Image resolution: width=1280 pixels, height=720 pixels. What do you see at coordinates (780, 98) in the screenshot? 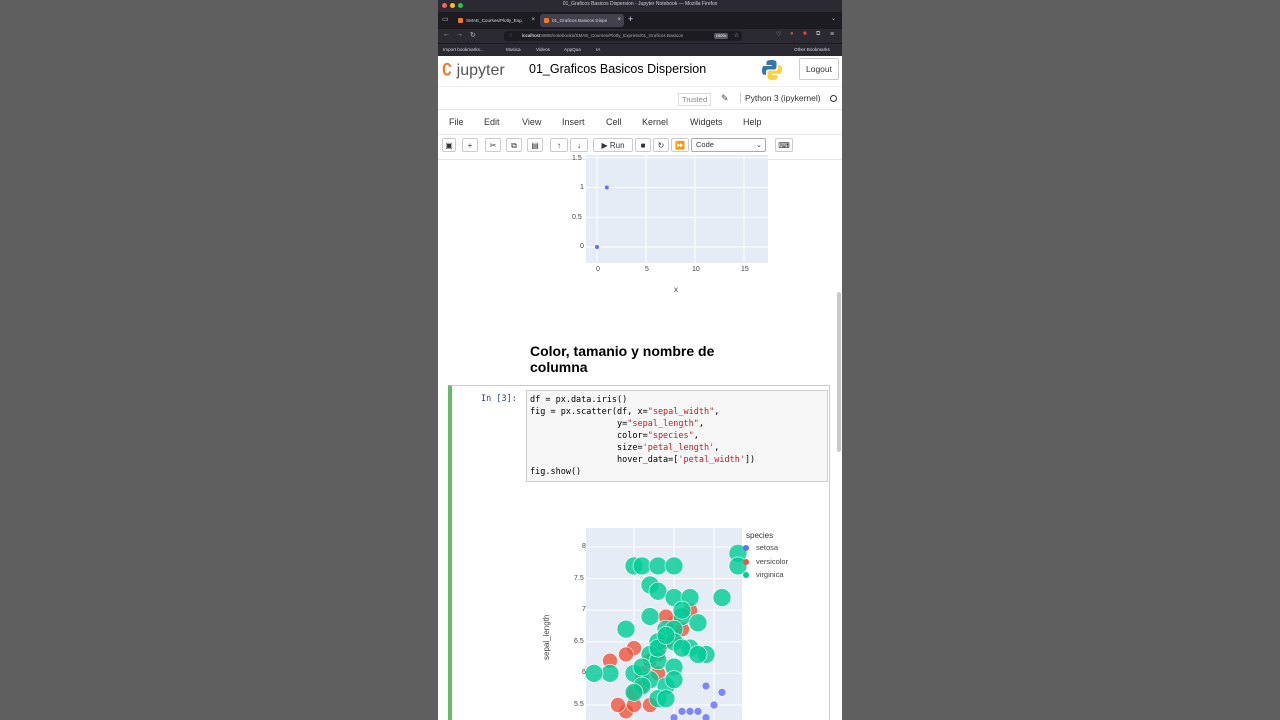
I see `kernel-name: Python 3 (ipykernel)` at bounding box center [780, 98].